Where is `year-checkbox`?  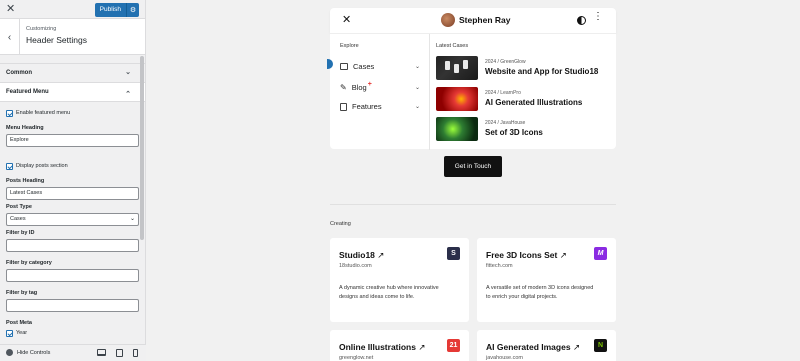
year-checkbox is located at coordinates (9, 333).